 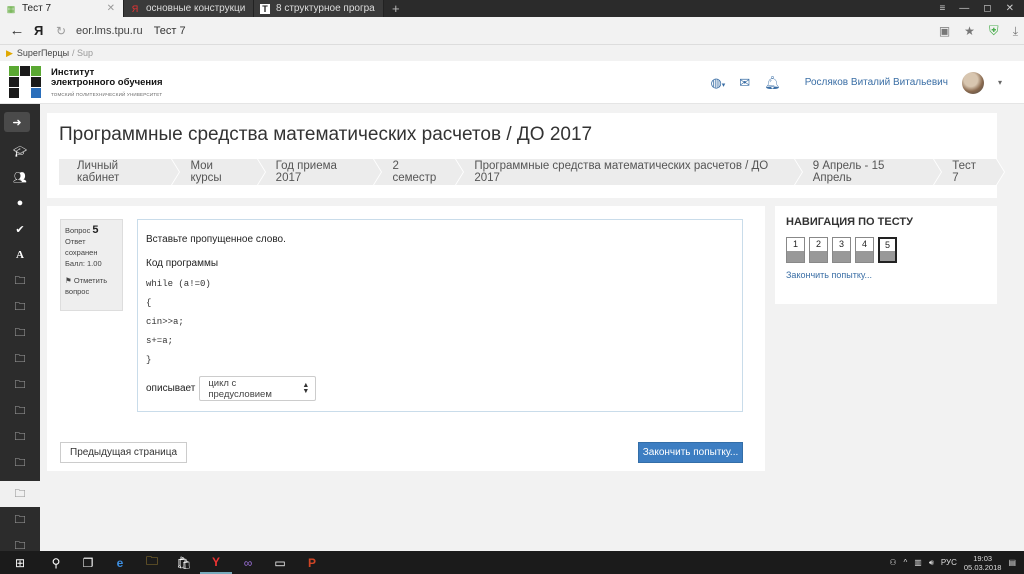 What do you see at coordinates (45, 30) in the screenshot?
I see `yandex-button: Я` at bounding box center [45, 30].